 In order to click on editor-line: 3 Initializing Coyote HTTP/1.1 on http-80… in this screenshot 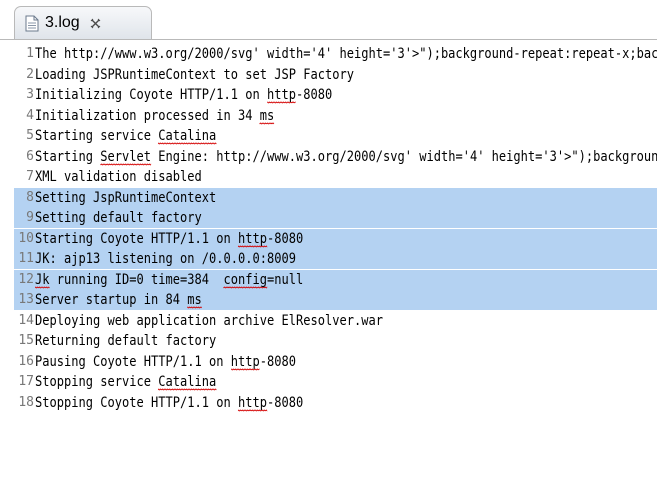, I will do `click(335, 95)`.